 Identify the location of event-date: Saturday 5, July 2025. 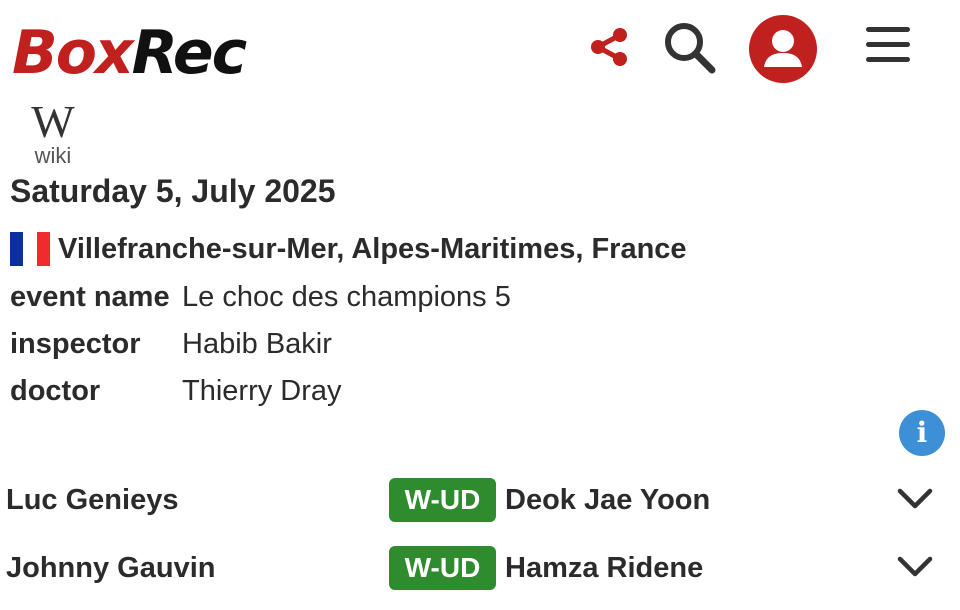
(173, 191).